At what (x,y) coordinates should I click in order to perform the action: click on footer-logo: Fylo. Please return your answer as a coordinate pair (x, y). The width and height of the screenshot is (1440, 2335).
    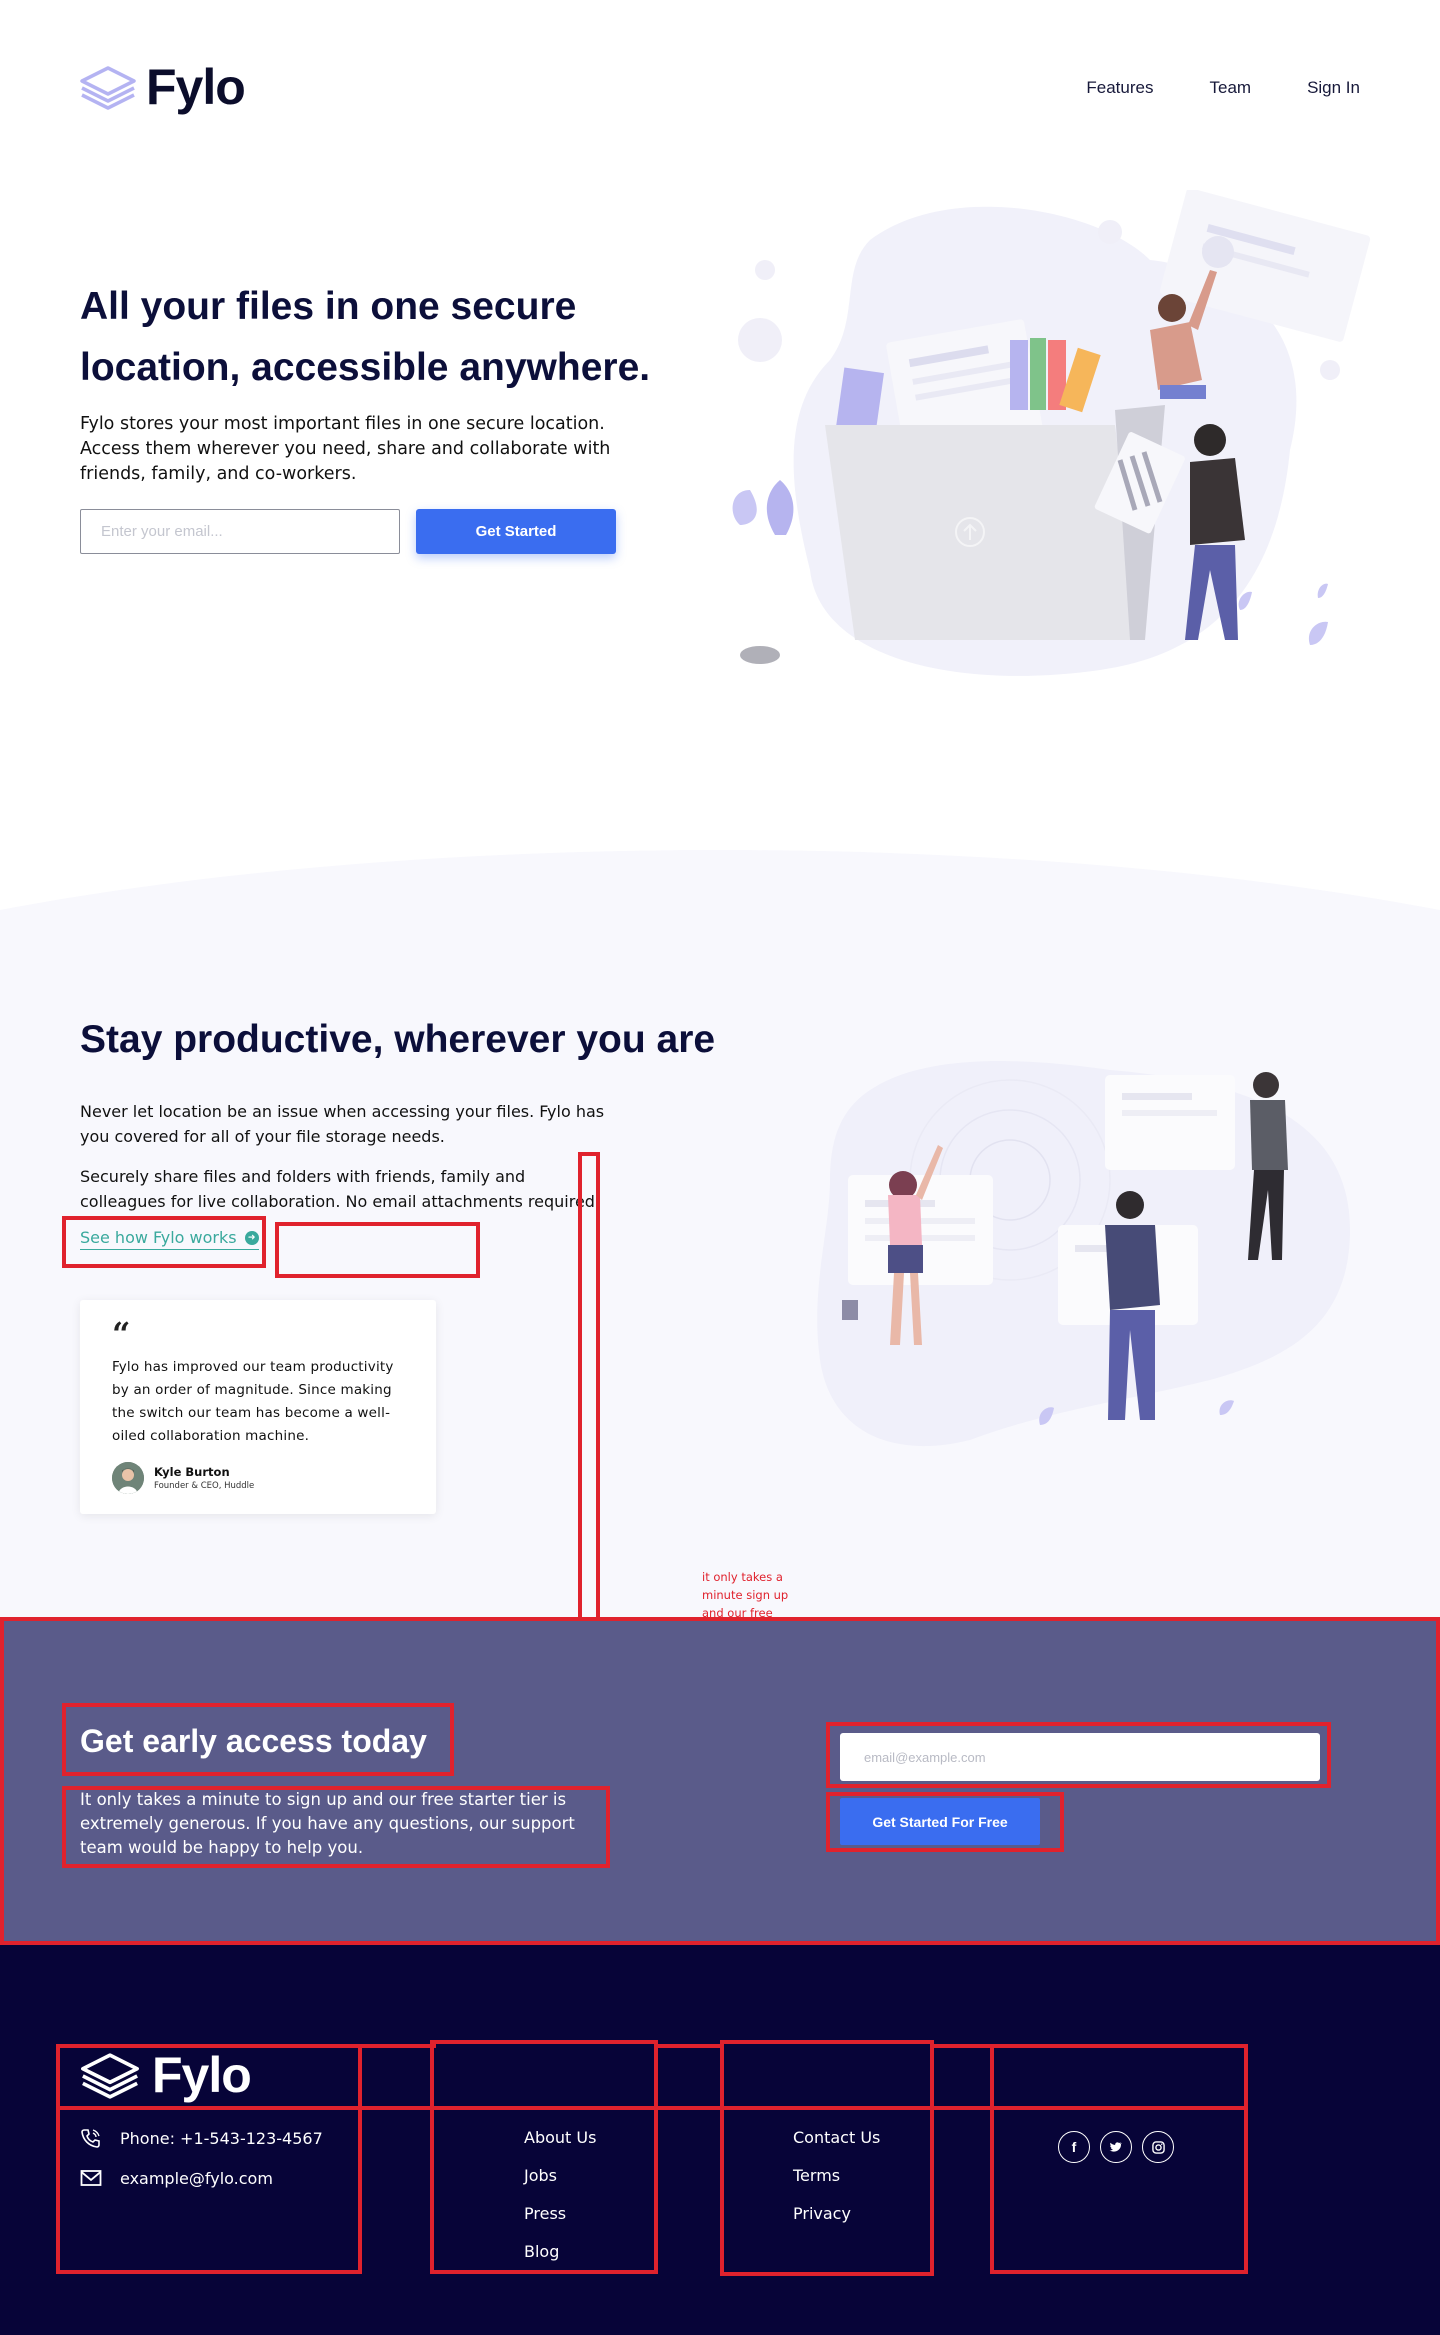
    Looking at the image, I should click on (166, 2075).